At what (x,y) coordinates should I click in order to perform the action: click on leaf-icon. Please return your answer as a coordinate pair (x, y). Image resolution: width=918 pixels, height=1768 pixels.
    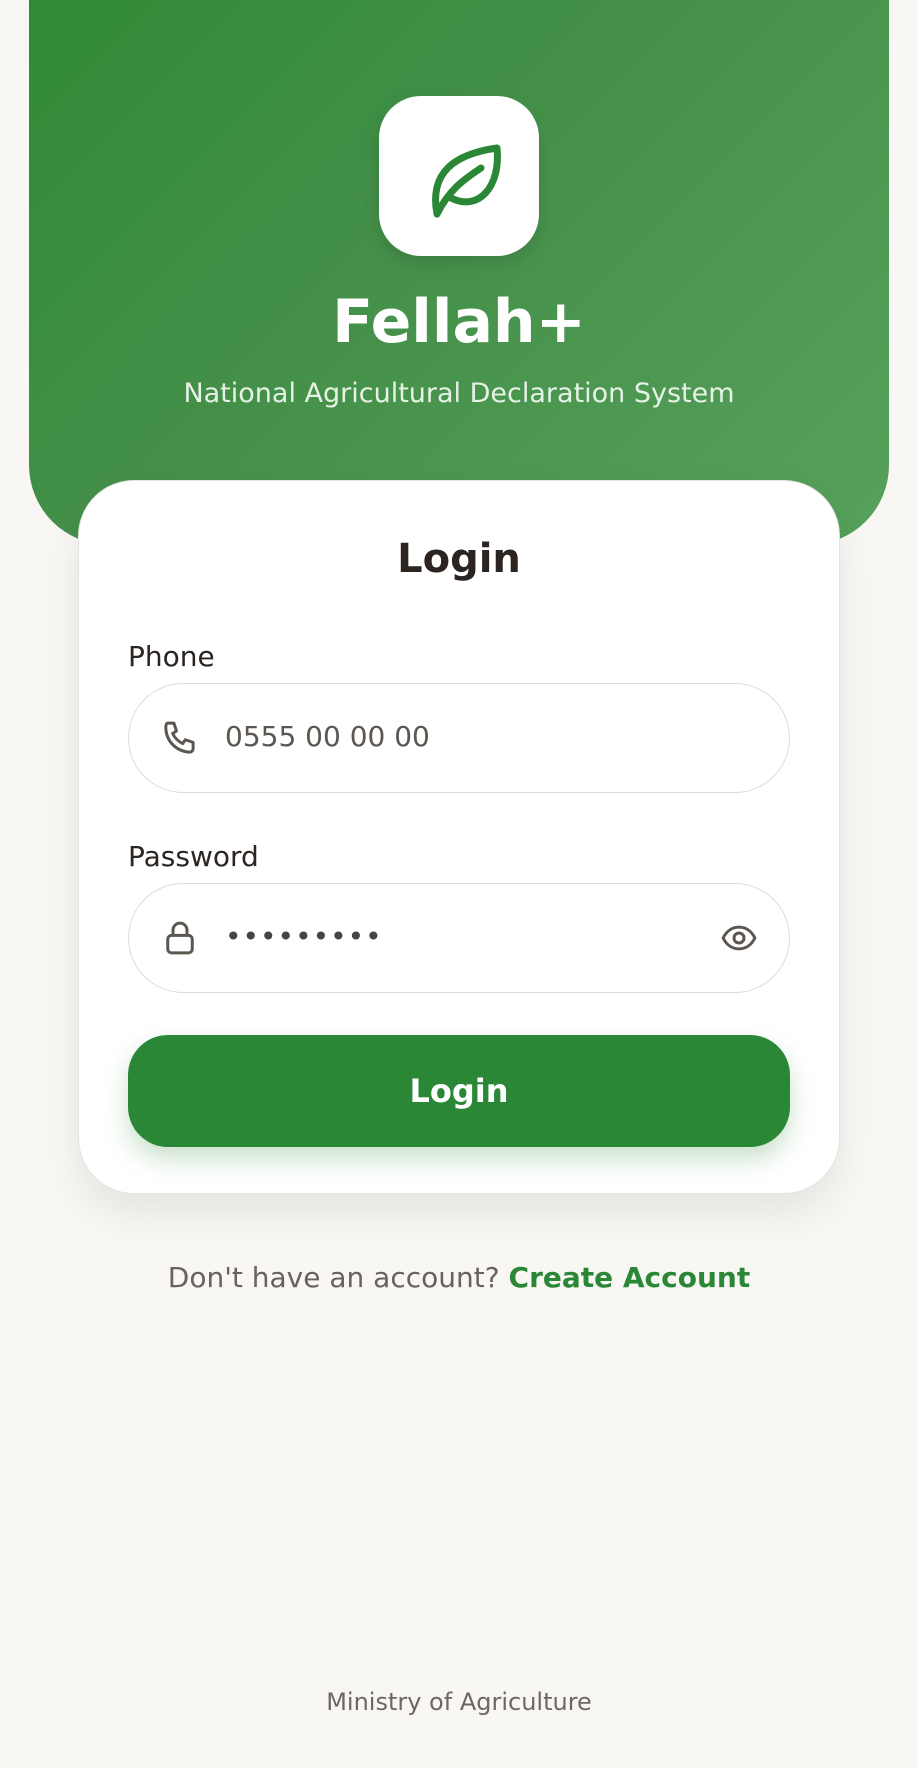
    Looking at the image, I should click on (466, 181).